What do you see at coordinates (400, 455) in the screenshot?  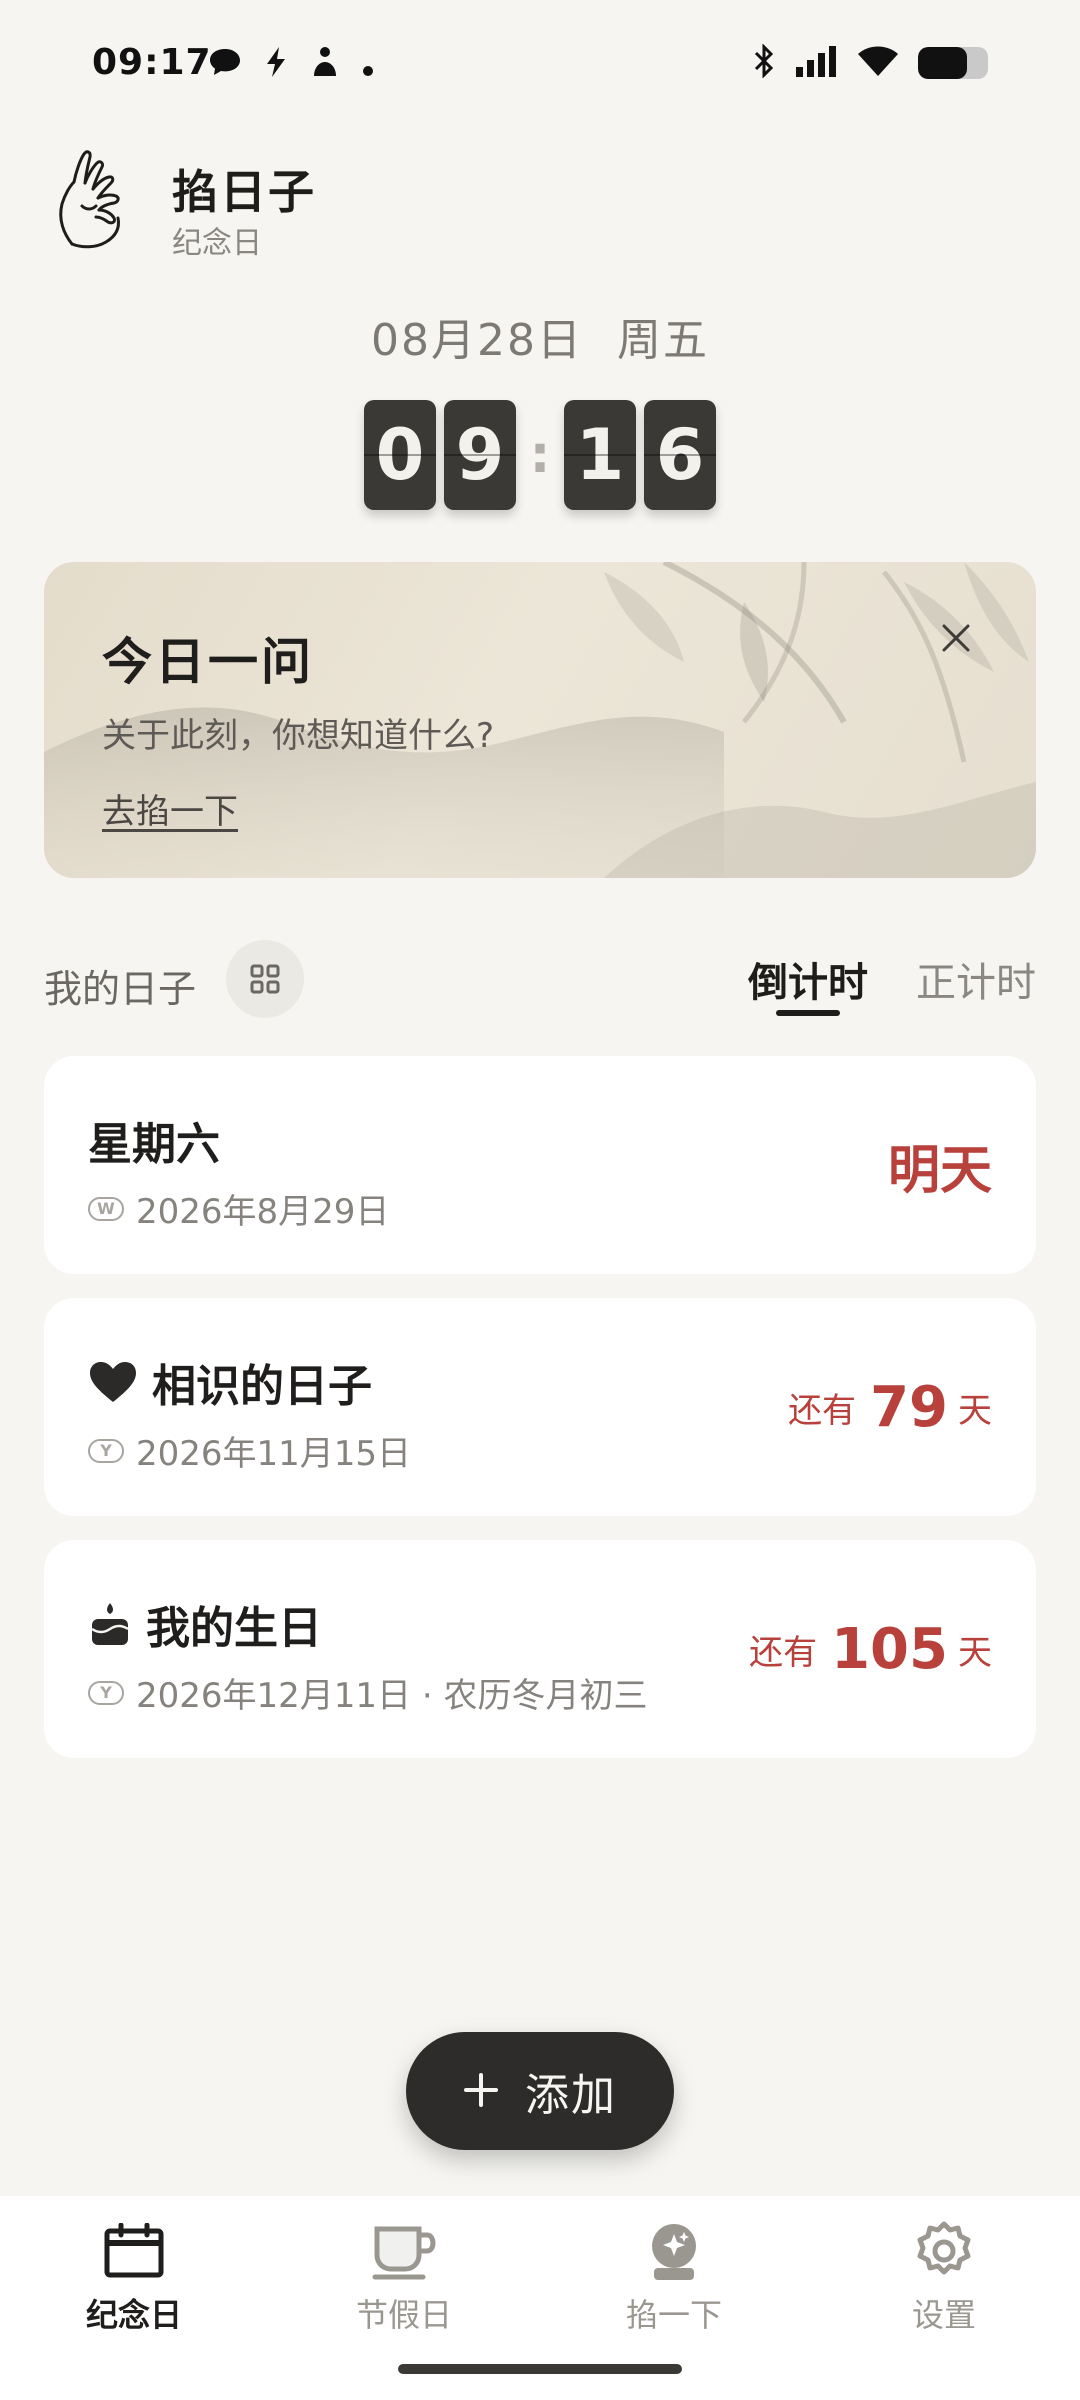 I see `hour-tens-digit: 0` at bounding box center [400, 455].